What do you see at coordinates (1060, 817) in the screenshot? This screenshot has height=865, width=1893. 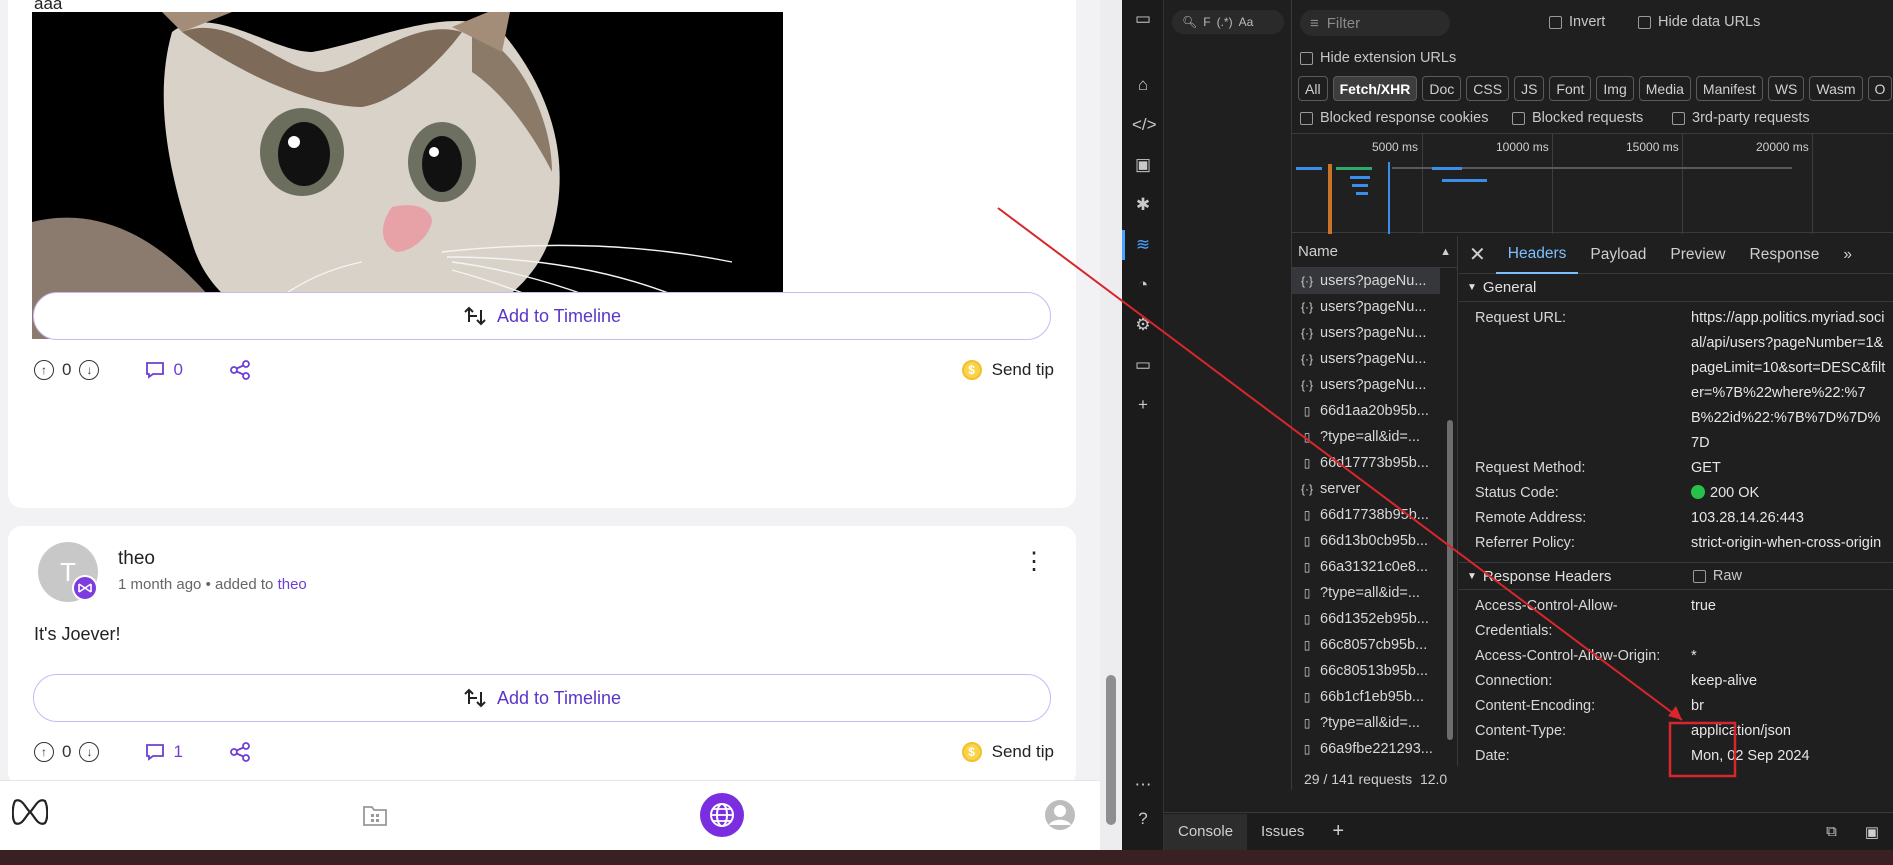 I see `profile-avatar-icon` at bounding box center [1060, 817].